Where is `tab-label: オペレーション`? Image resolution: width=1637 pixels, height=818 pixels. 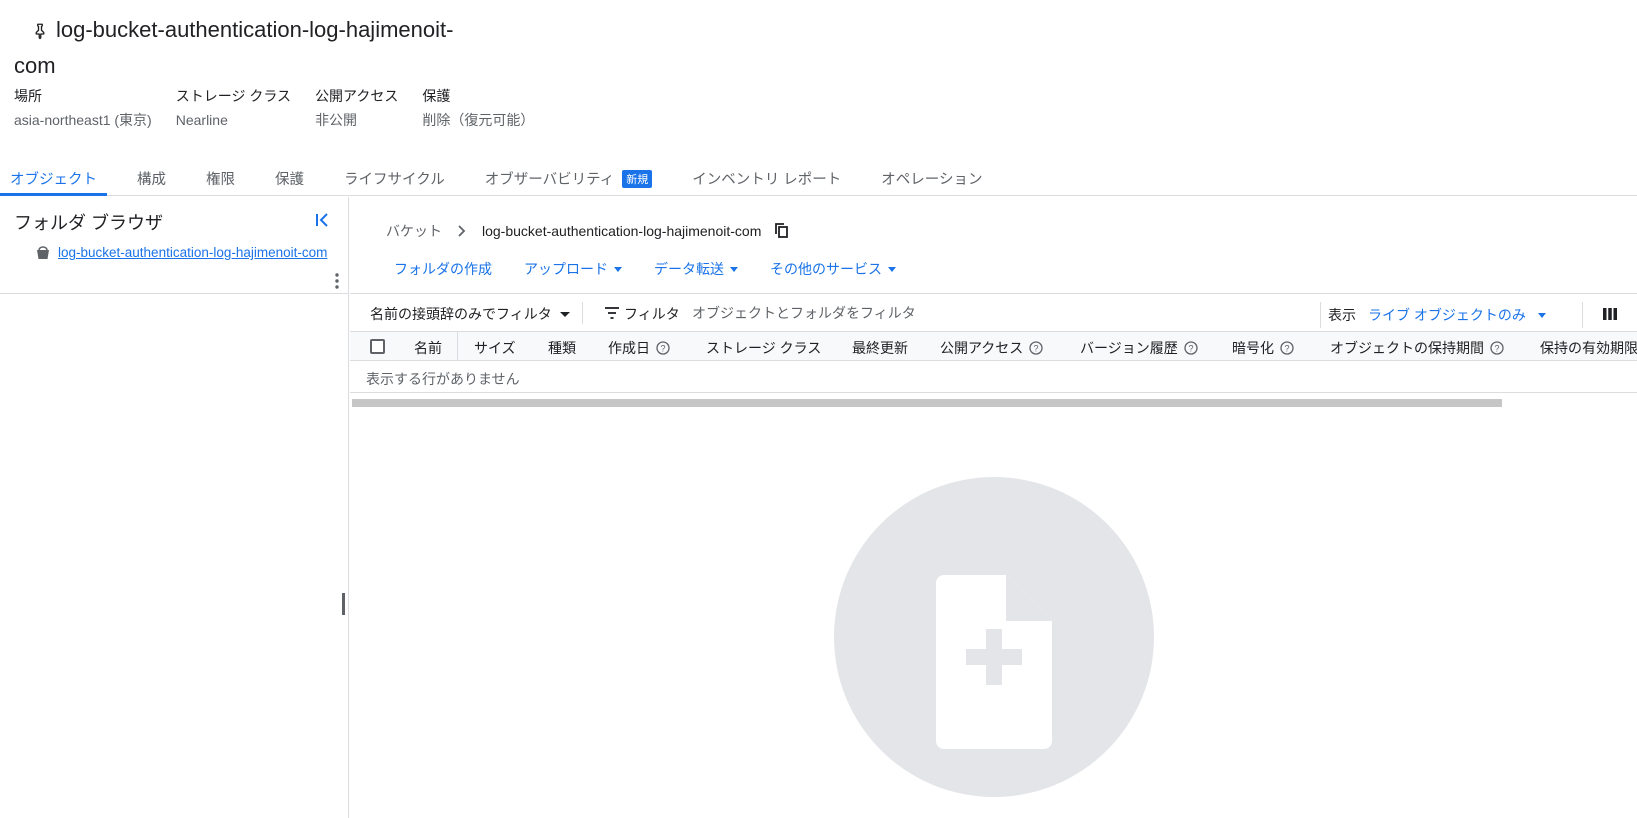 tab-label: オペレーション is located at coordinates (932, 180).